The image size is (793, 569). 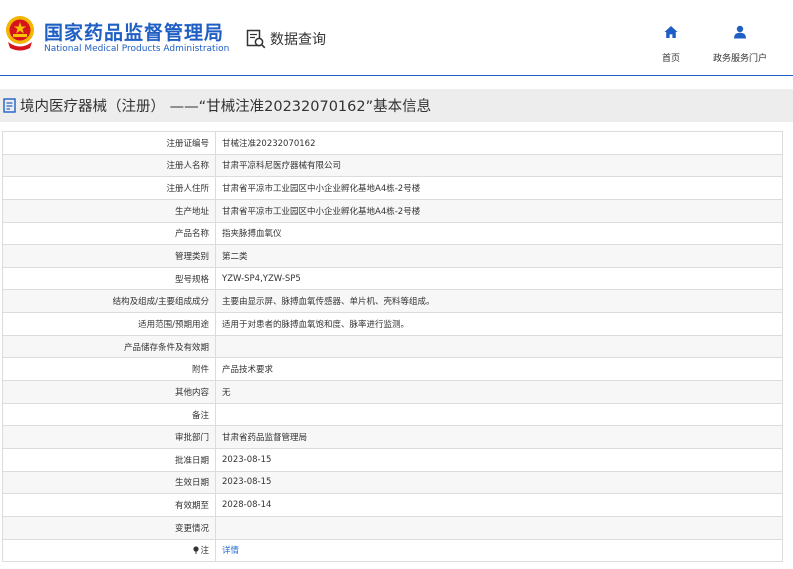 What do you see at coordinates (499, 301) in the screenshot?
I see `field-value: 主要由显示屏、脉搏血氧传感器、单片机、壳料等组成。` at bounding box center [499, 301].